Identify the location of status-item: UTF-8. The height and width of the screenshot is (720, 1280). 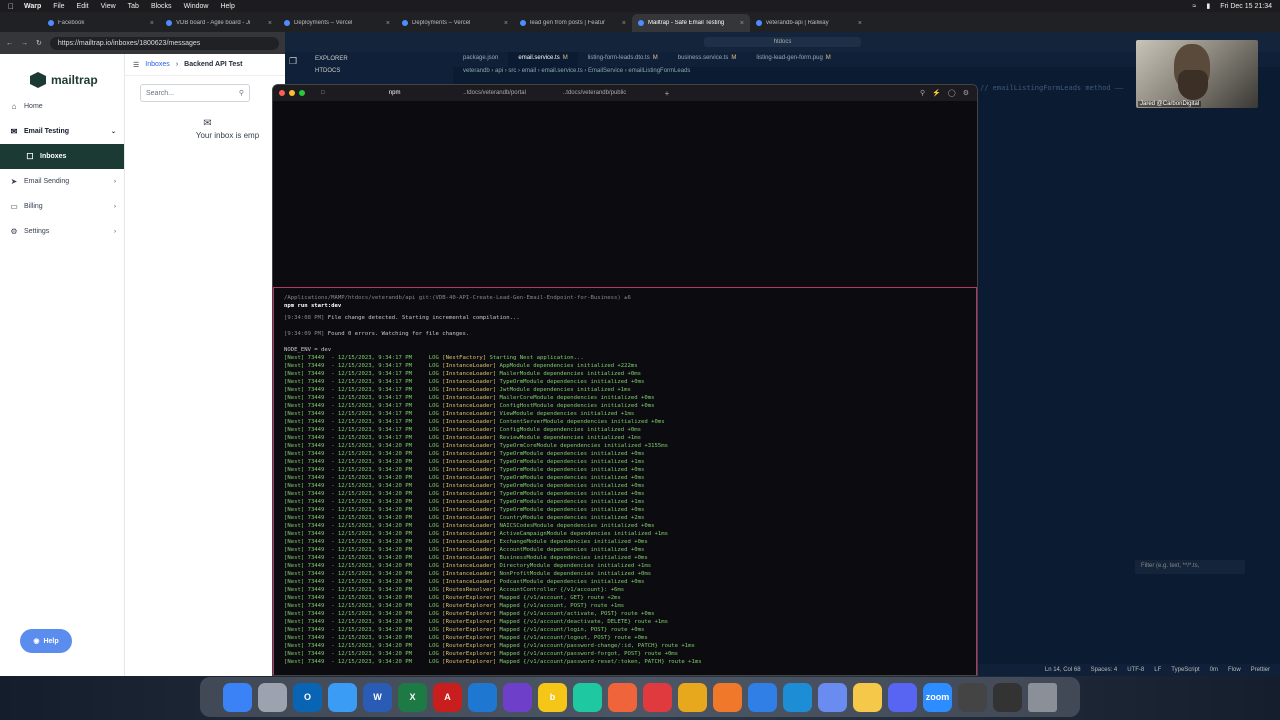
(1135, 670).